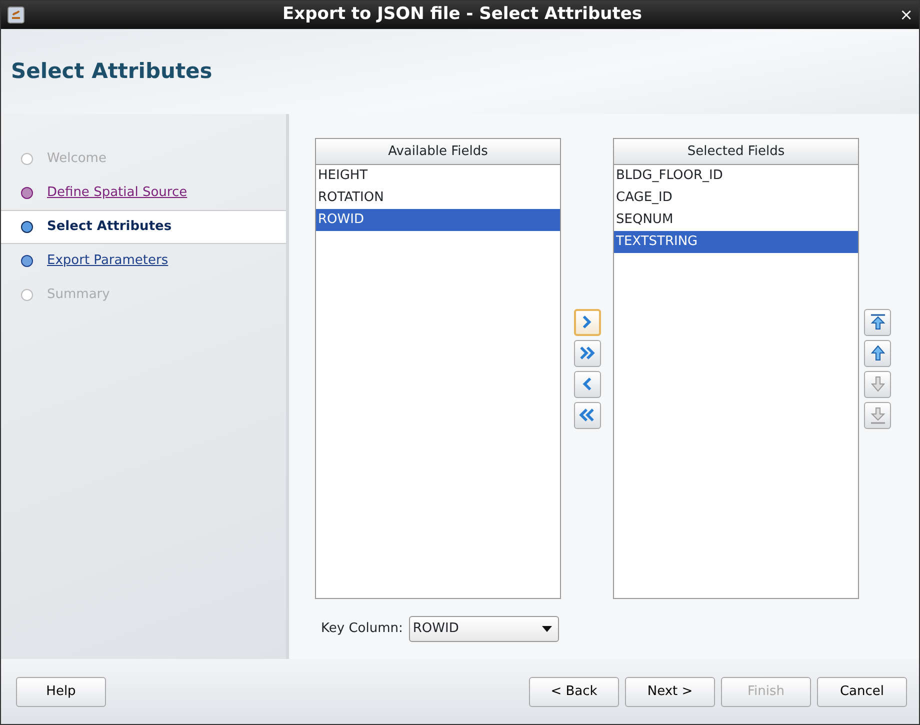 Image resolution: width=920 pixels, height=725 pixels. What do you see at coordinates (587, 415) in the screenshot?
I see `move-all-left-button` at bounding box center [587, 415].